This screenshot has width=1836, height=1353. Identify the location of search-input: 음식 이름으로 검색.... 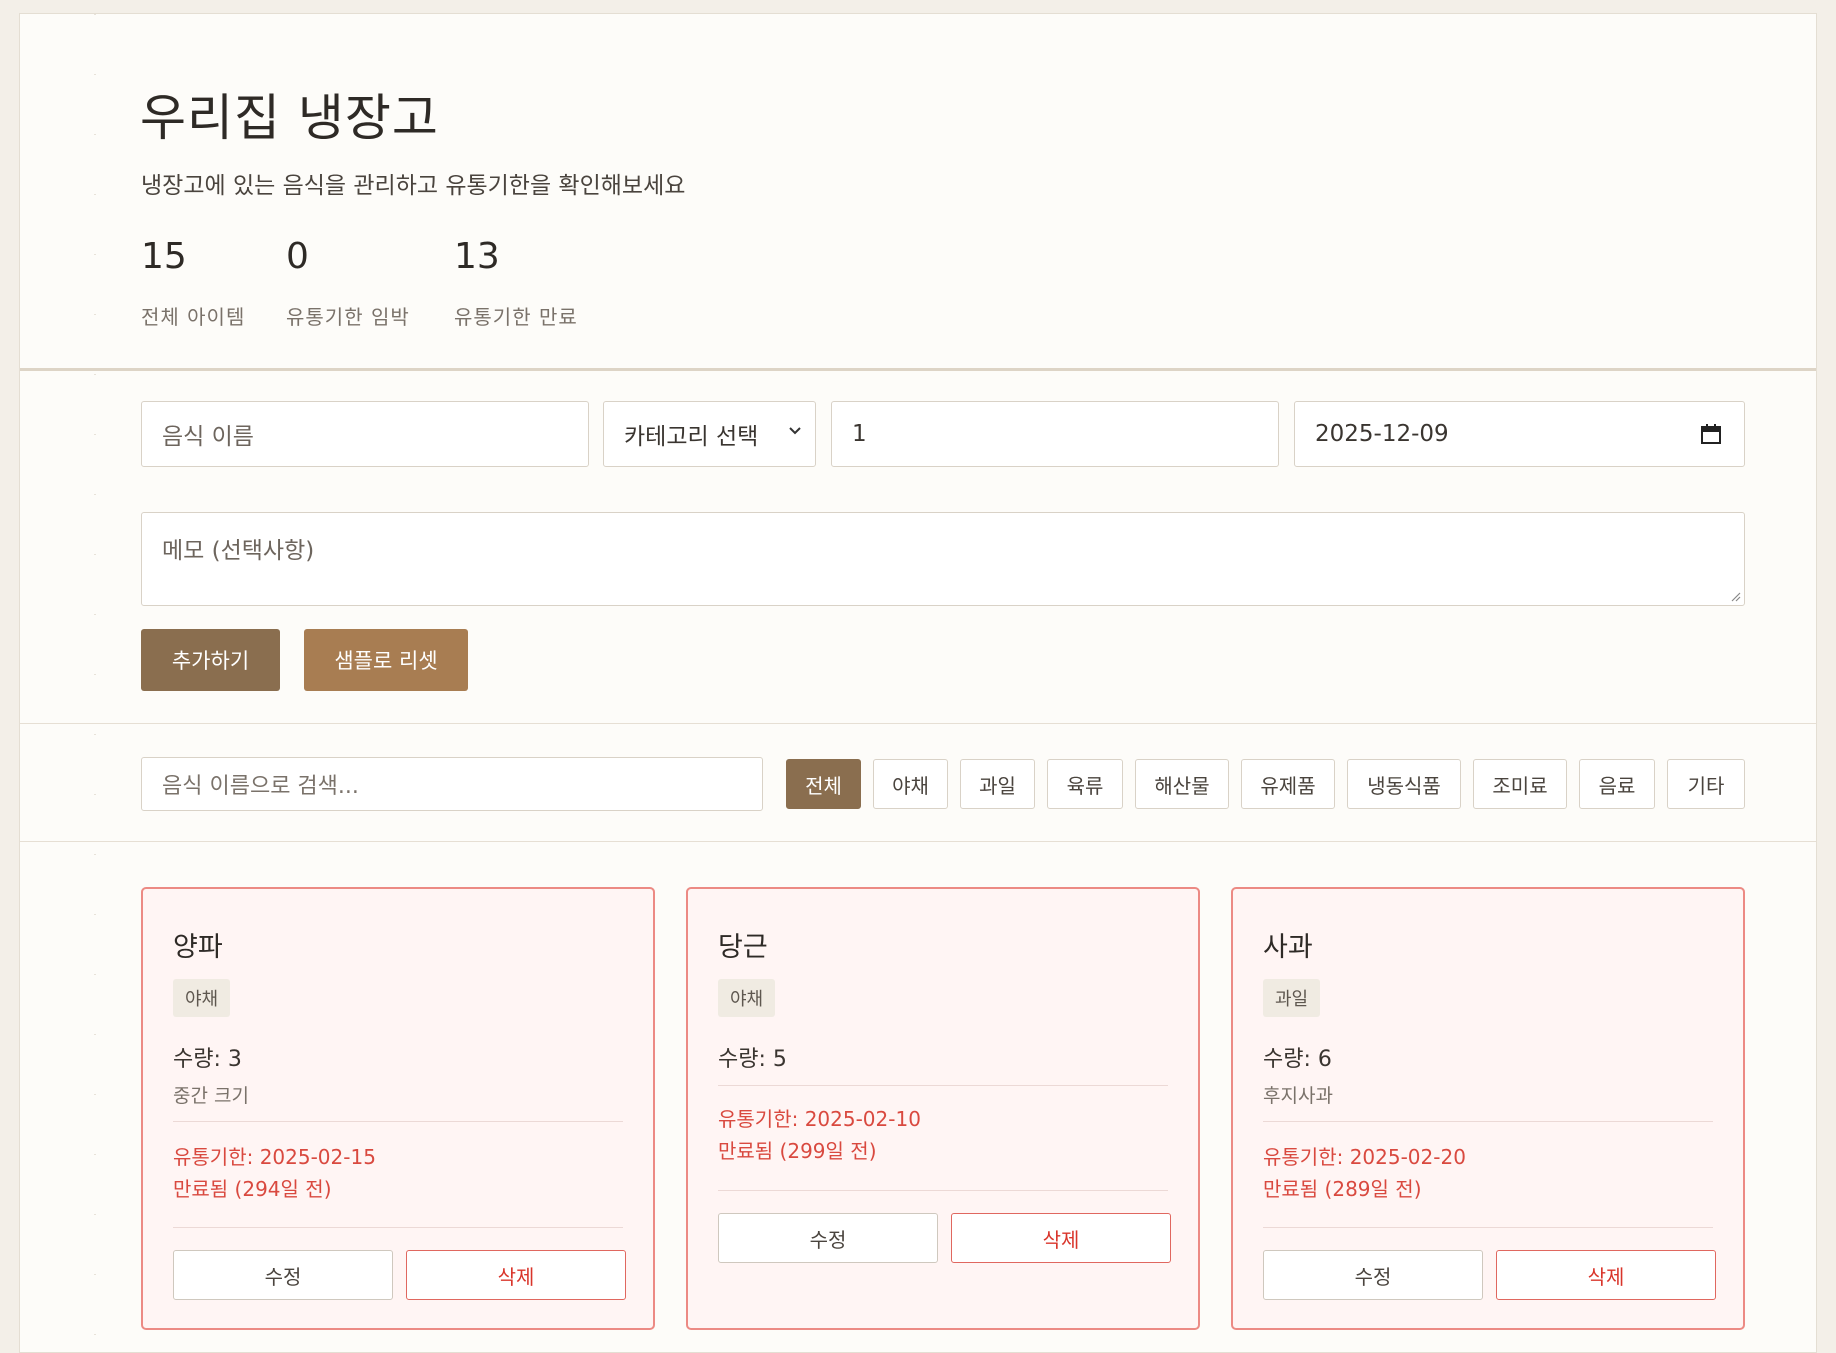
(452, 784).